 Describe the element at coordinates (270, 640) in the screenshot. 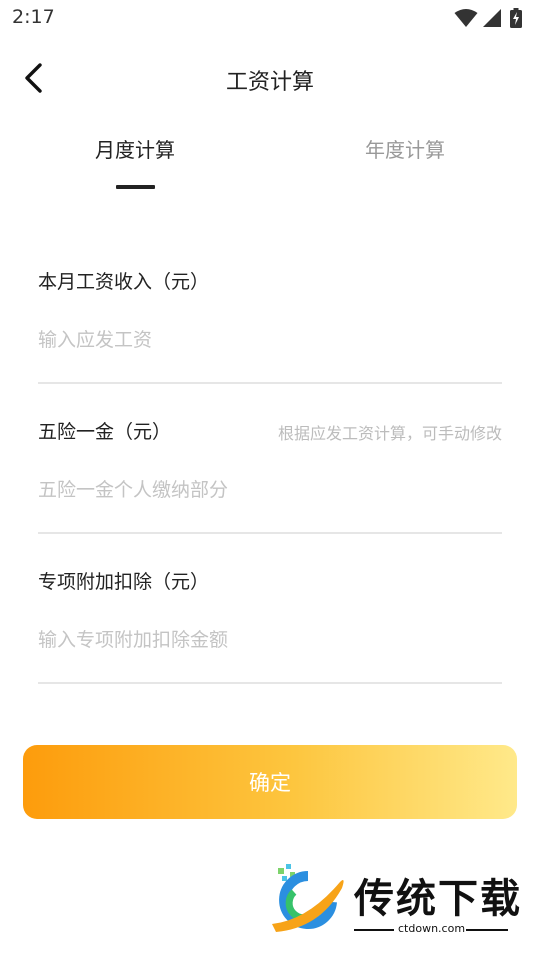

I see `deduction-input` at that location.